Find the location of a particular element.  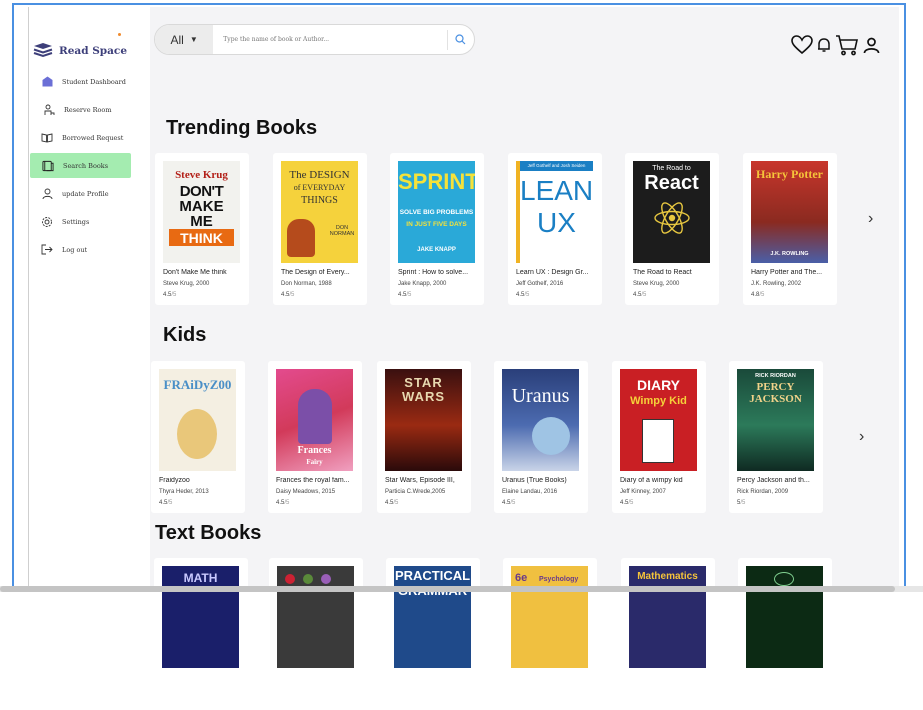

cover-text: Psychology is located at coordinates (559, 579).